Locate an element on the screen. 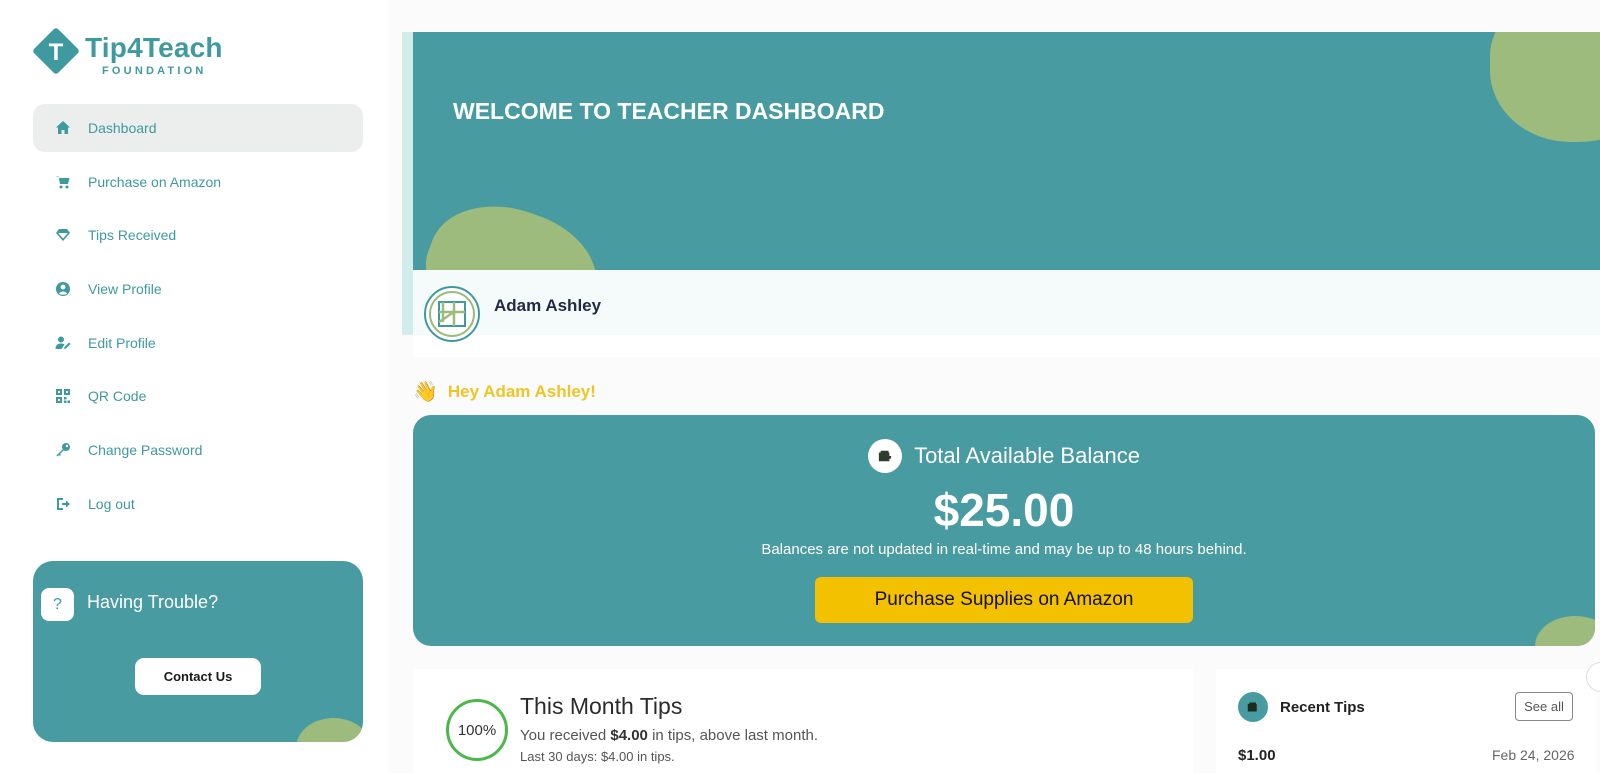 The width and height of the screenshot is (1600, 773). sidebar-item-log-out: Log out is located at coordinates (198, 504).